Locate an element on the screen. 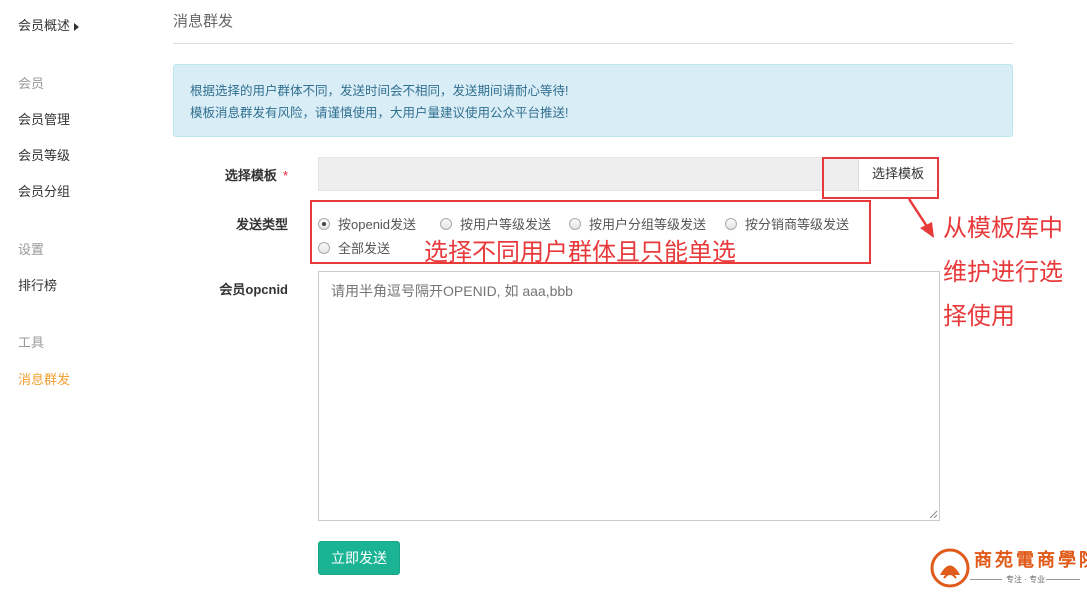  sidebar-group-member: 会员 is located at coordinates (31, 83).